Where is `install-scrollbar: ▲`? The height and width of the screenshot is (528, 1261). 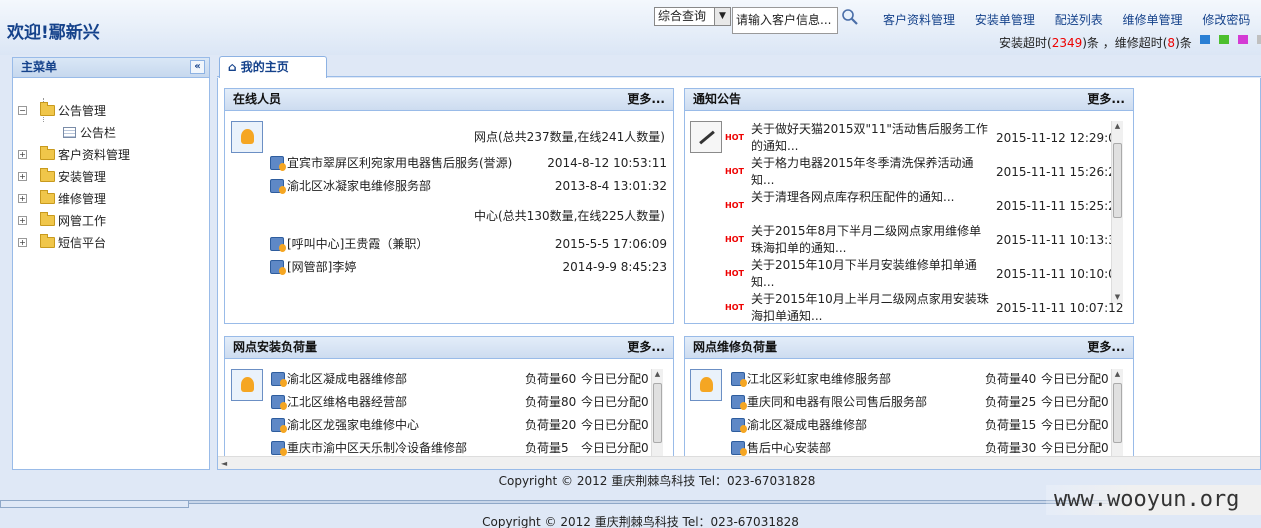
install-scrollbar: ▲ is located at coordinates (657, 417).